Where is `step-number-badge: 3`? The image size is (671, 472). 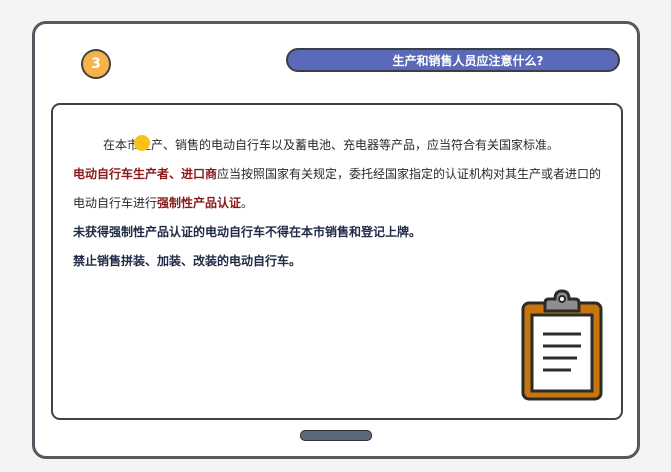
step-number-badge: 3 is located at coordinates (96, 64).